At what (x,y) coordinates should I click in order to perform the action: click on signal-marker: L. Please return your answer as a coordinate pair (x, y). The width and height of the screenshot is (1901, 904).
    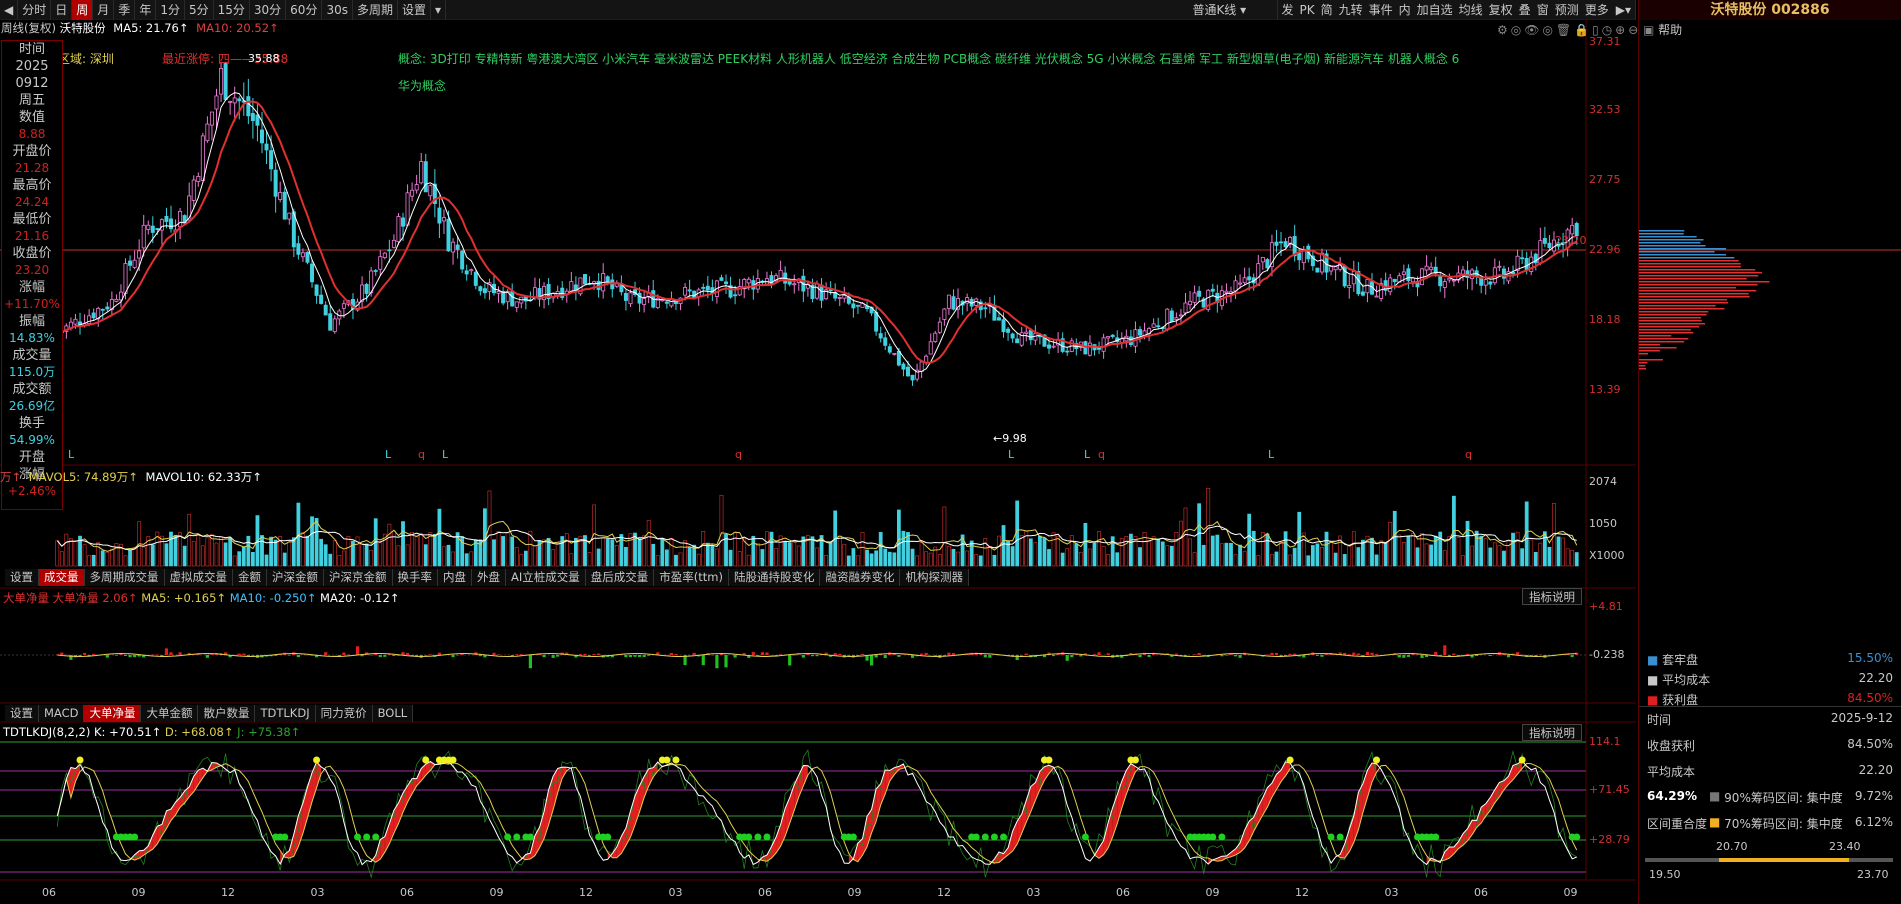
    Looking at the image, I should click on (1011, 454).